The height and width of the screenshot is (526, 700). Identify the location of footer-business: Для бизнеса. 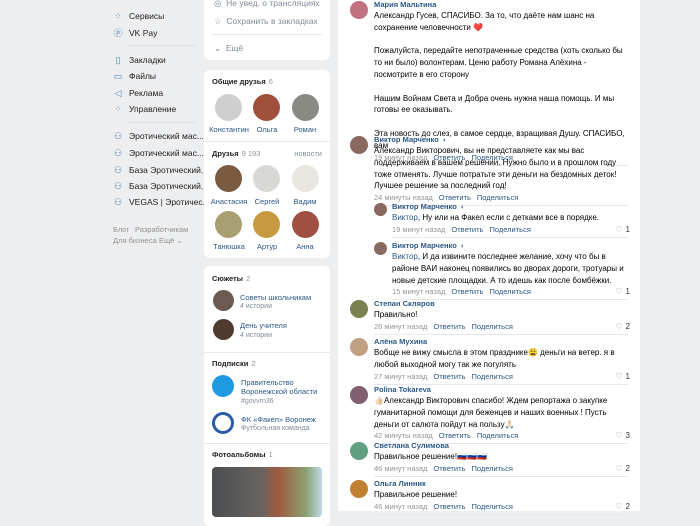
(135, 240).